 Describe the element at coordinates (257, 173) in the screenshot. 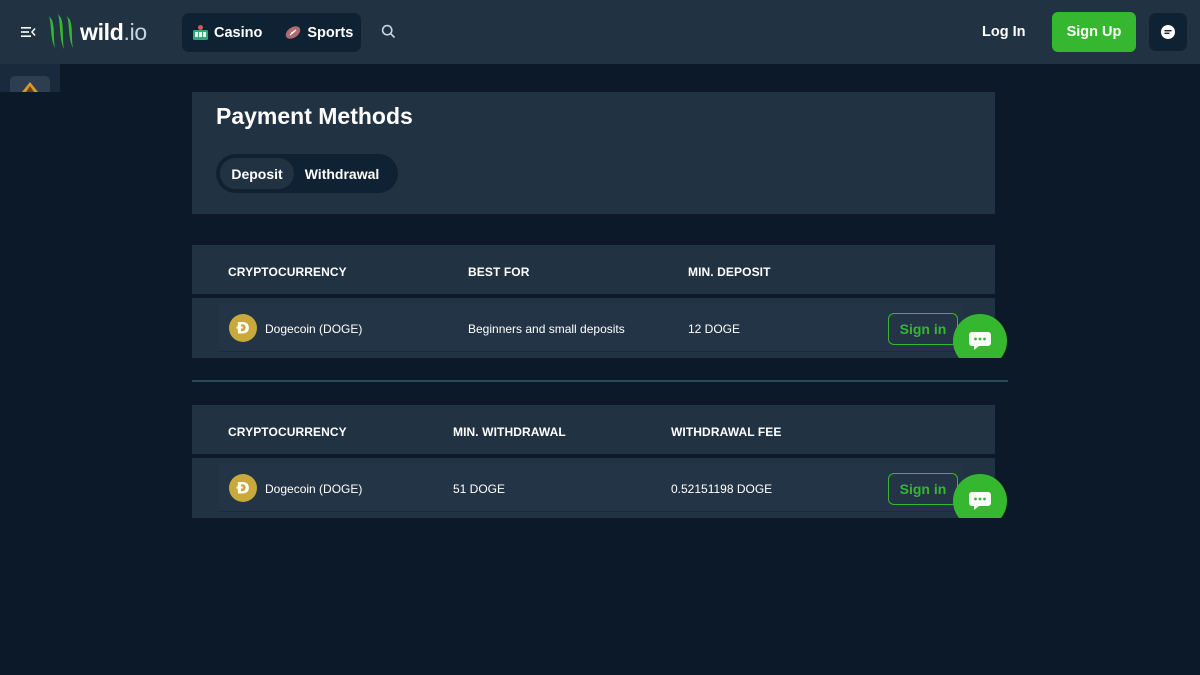

I see `tab-deposit: Deposit` at that location.